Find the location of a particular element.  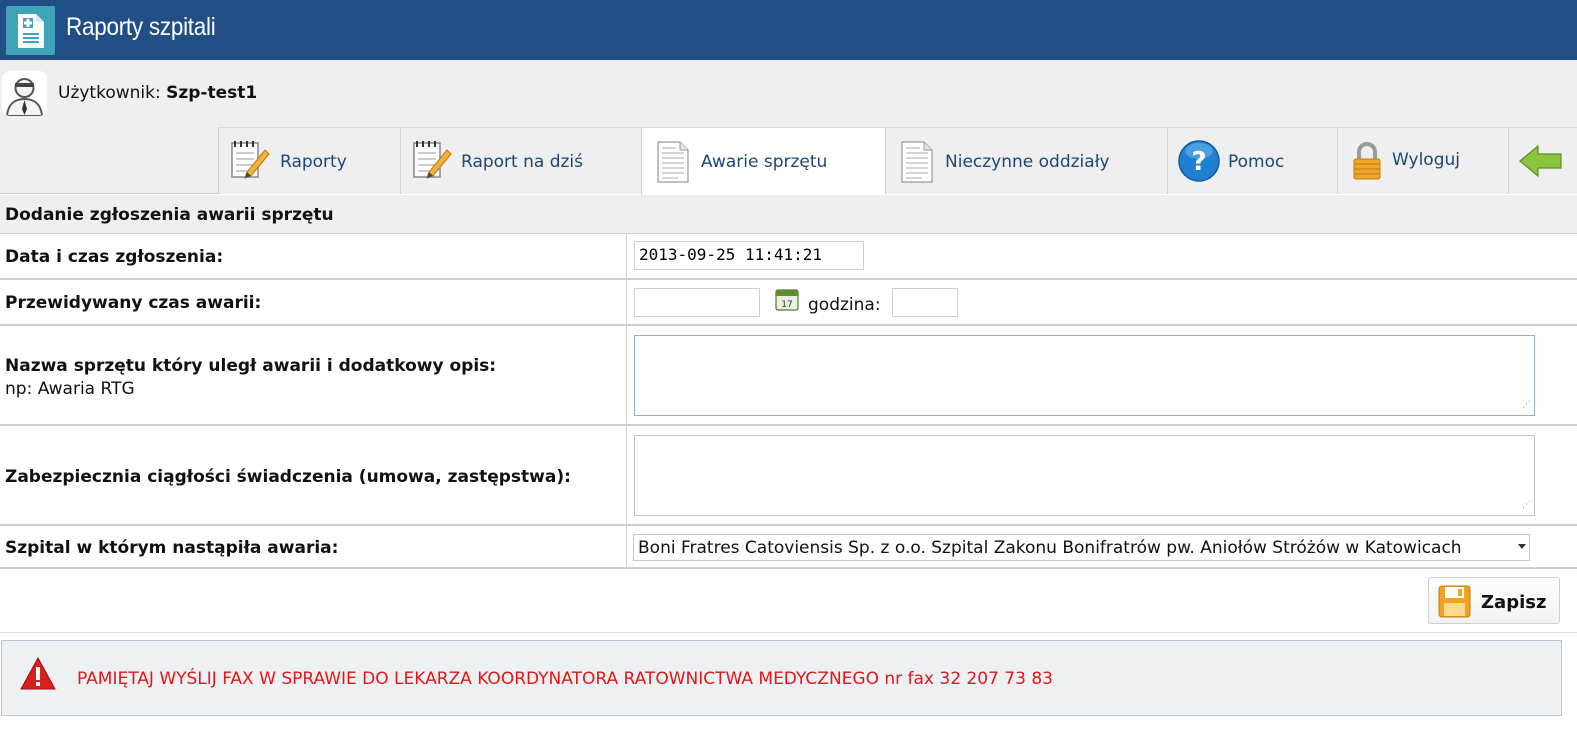

save-button: Zapisz is located at coordinates (1494, 600).